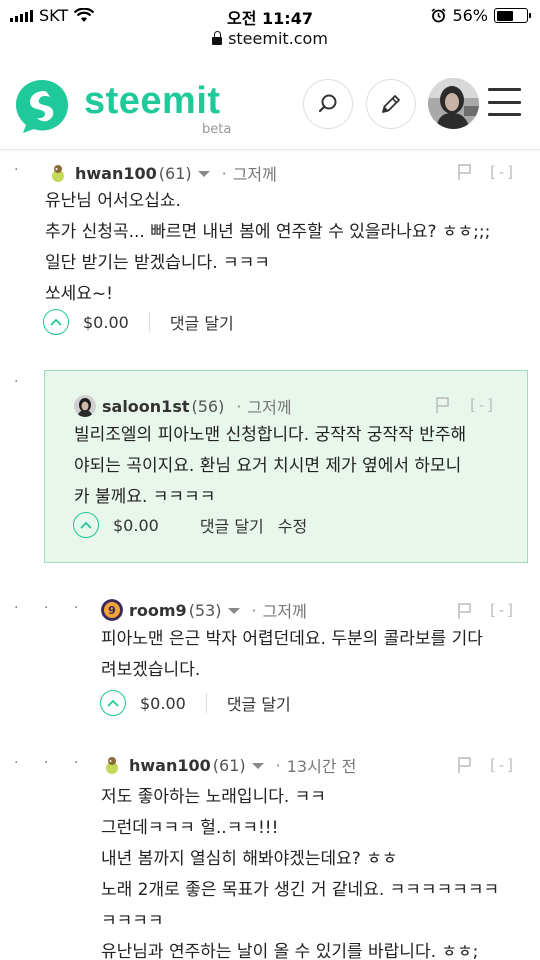 The image size is (540, 960). Describe the element at coordinates (208, 406) in the screenshot. I see `author-reputation: (56)` at that location.